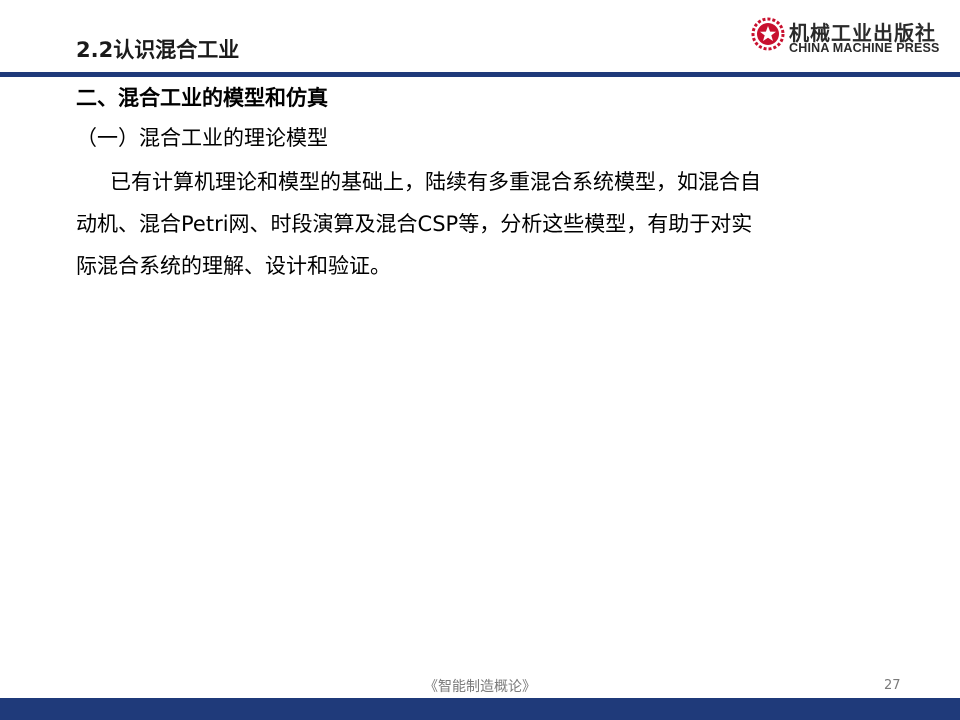  I want to click on subsection-heading: （一）混合工业的理论模型, so click(202, 138).